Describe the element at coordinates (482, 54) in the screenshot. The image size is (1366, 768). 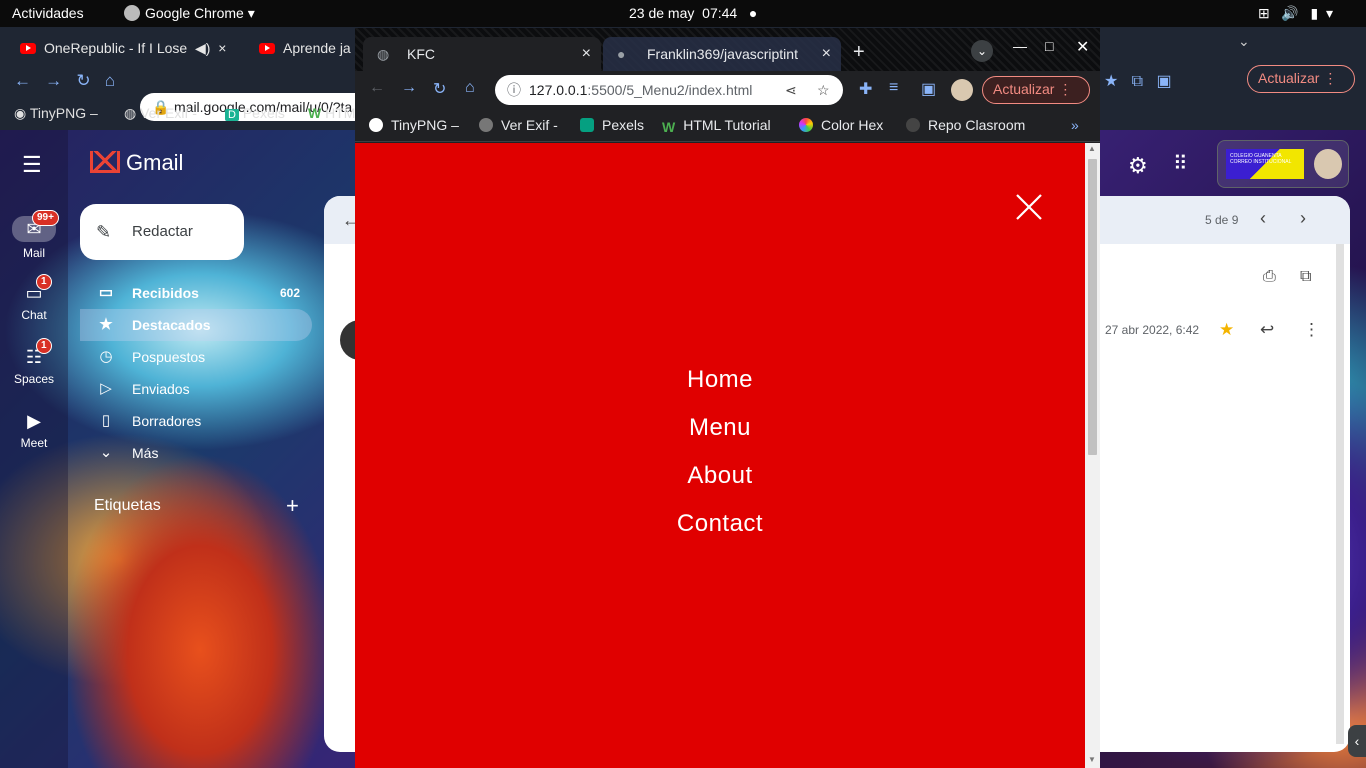
I see `tab-kfc: ◍ KFC ×` at that location.